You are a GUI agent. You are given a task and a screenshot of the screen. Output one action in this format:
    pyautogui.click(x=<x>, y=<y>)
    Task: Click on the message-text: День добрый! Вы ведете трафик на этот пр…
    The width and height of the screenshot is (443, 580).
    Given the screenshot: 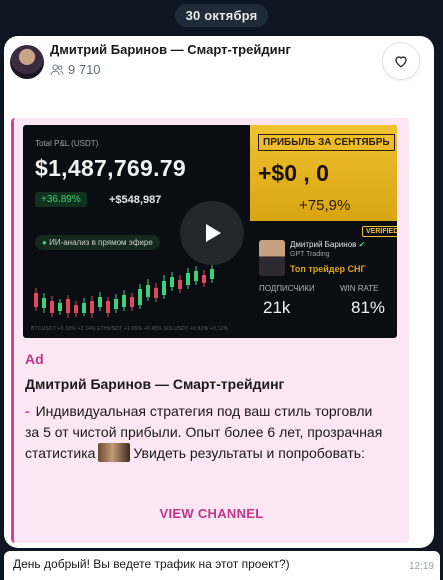 What is the action you would take?
    pyautogui.click(x=151, y=564)
    